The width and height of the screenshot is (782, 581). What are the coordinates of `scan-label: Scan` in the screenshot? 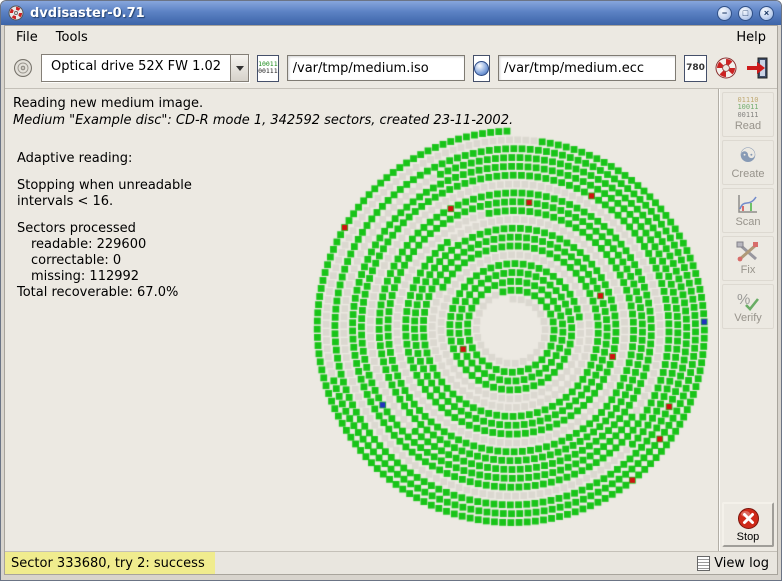 It's located at (748, 222).